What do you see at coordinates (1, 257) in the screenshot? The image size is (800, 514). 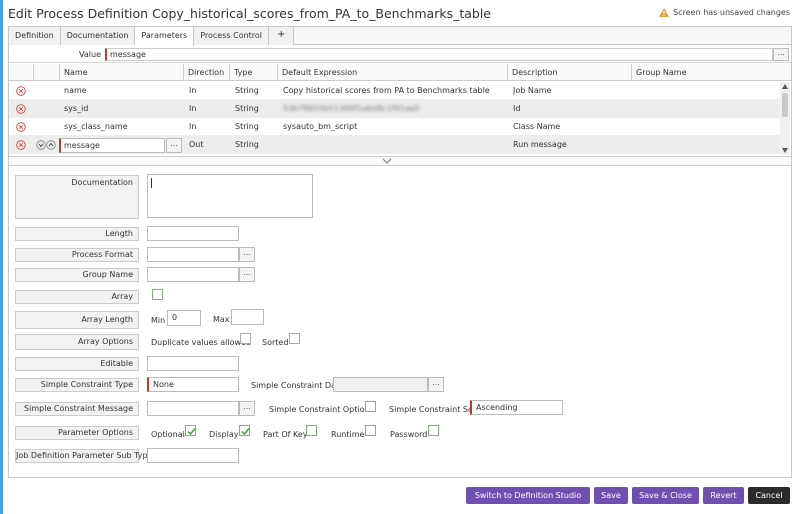 I see `left-edge-accent` at bounding box center [1, 257].